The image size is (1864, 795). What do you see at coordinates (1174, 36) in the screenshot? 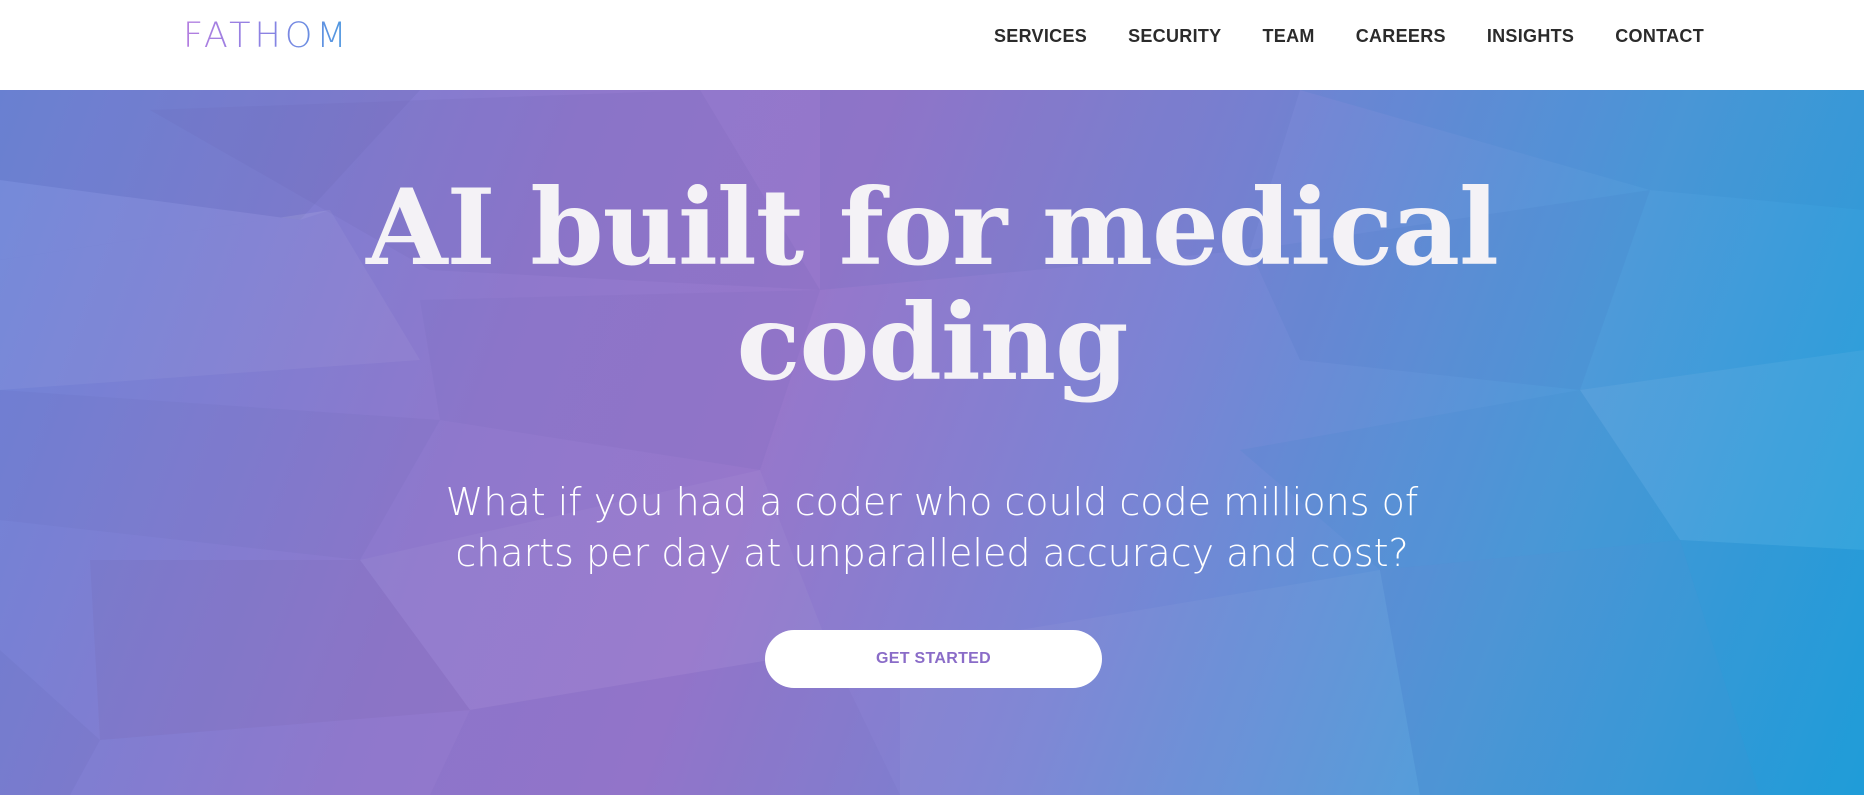
I see `nav-item-security: SECURITY` at bounding box center [1174, 36].